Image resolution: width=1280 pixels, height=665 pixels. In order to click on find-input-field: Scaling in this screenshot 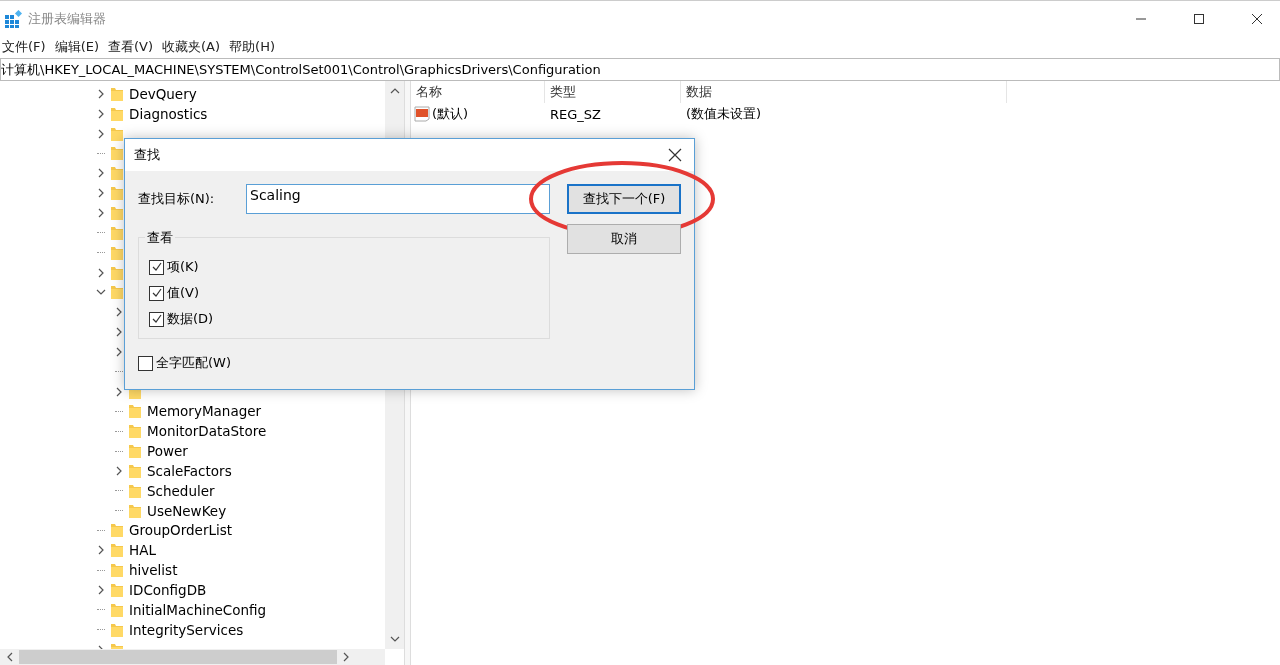, I will do `click(398, 199)`.